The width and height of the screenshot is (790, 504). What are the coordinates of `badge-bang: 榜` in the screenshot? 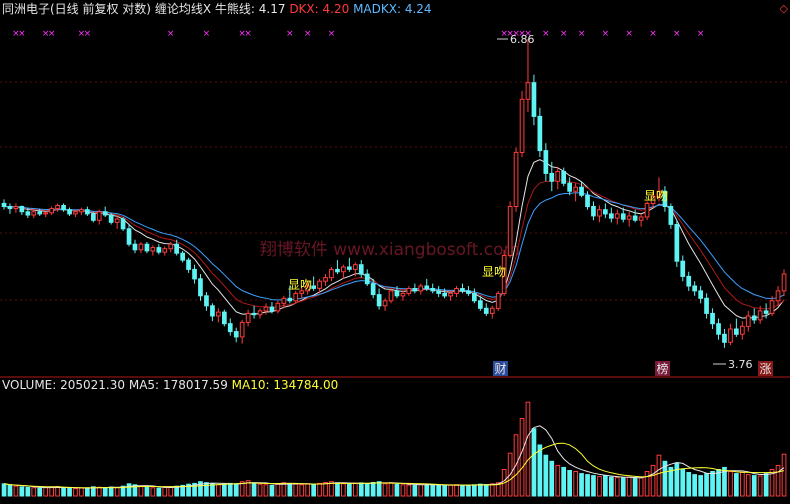 It's located at (662, 368).